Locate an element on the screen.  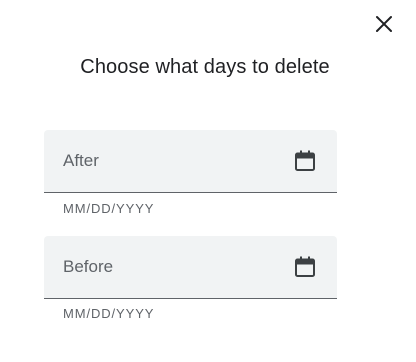
close-button is located at coordinates (384, 24).